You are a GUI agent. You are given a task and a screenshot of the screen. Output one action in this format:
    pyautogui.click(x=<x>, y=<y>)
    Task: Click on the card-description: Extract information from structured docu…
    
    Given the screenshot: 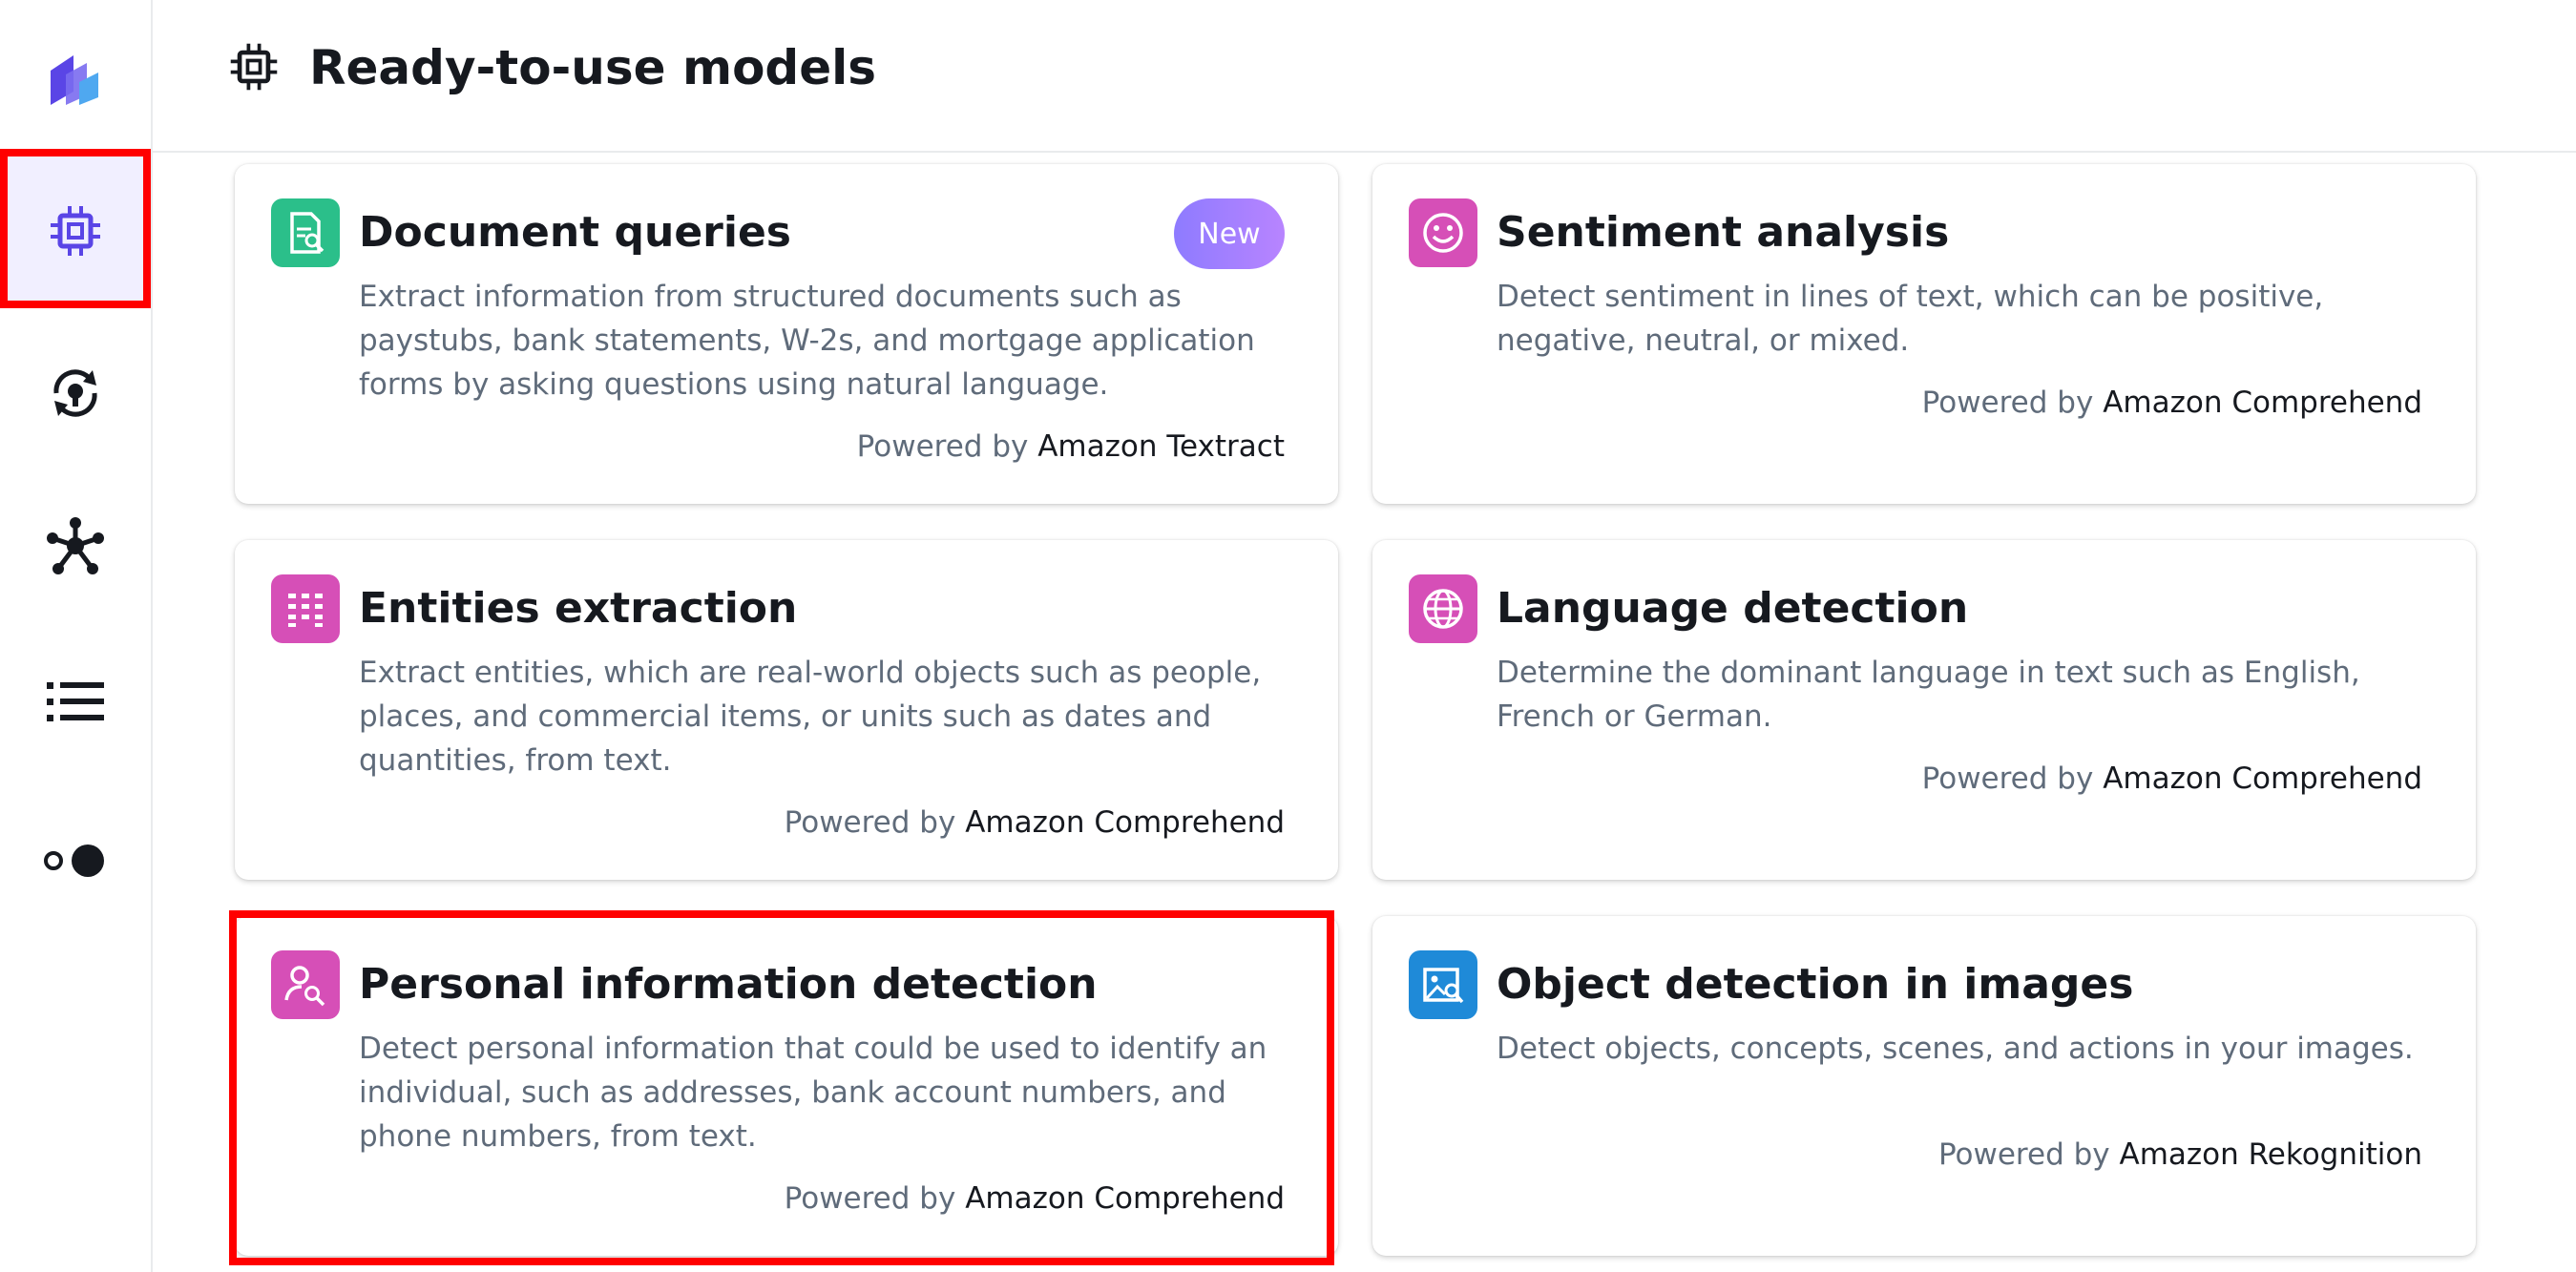 What is the action you would take?
    pyautogui.click(x=807, y=341)
    